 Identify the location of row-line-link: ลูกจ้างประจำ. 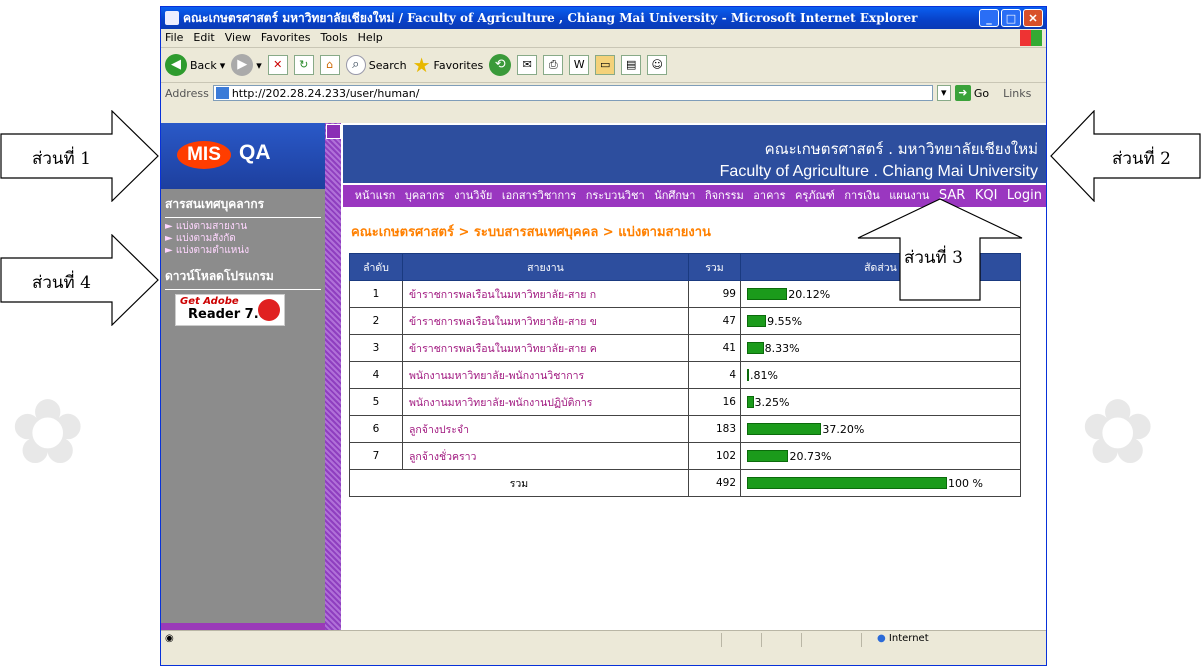
(545, 429).